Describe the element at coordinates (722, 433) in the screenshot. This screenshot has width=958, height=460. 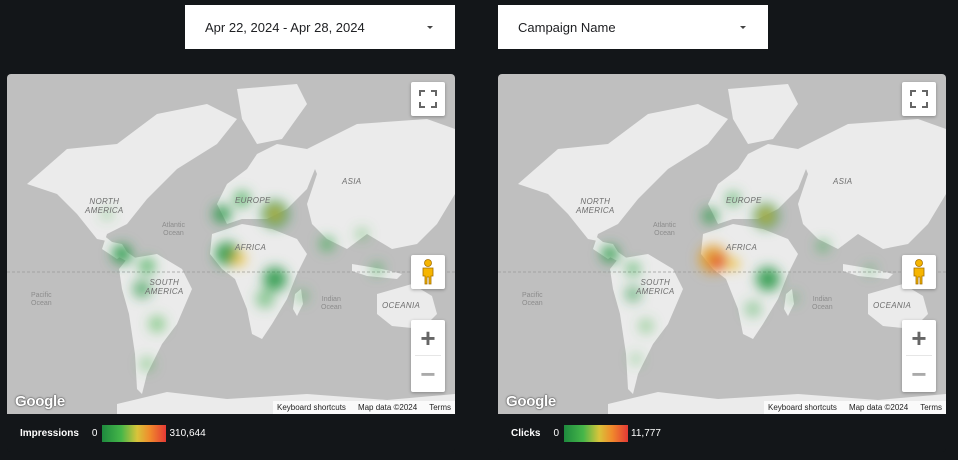
I see `heatmap-legend: Clicks 0 11,777` at that location.